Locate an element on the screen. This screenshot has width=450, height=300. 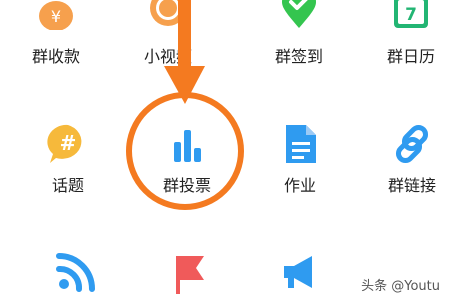
grid-item-group-link: 群链接 is located at coordinates (403, 160).